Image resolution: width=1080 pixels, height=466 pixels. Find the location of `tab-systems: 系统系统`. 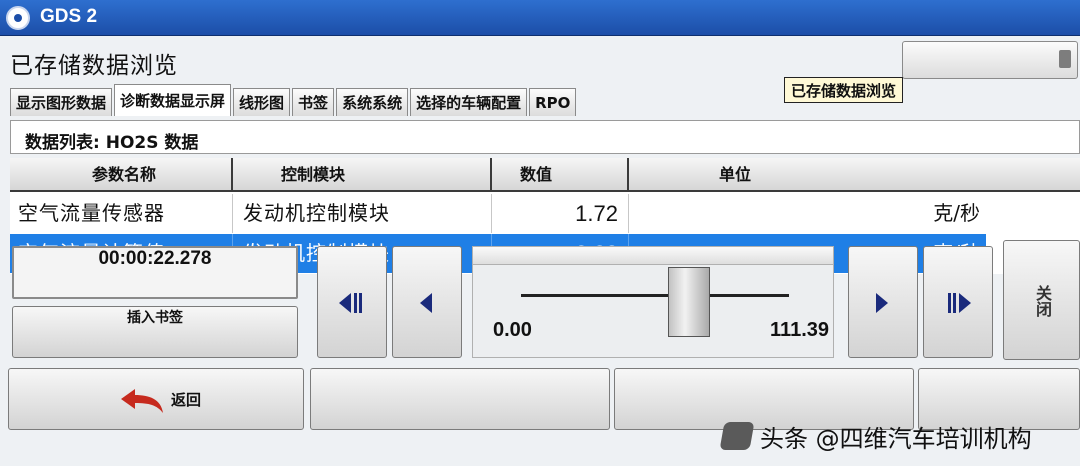

tab-systems: 系统系统 is located at coordinates (372, 102).